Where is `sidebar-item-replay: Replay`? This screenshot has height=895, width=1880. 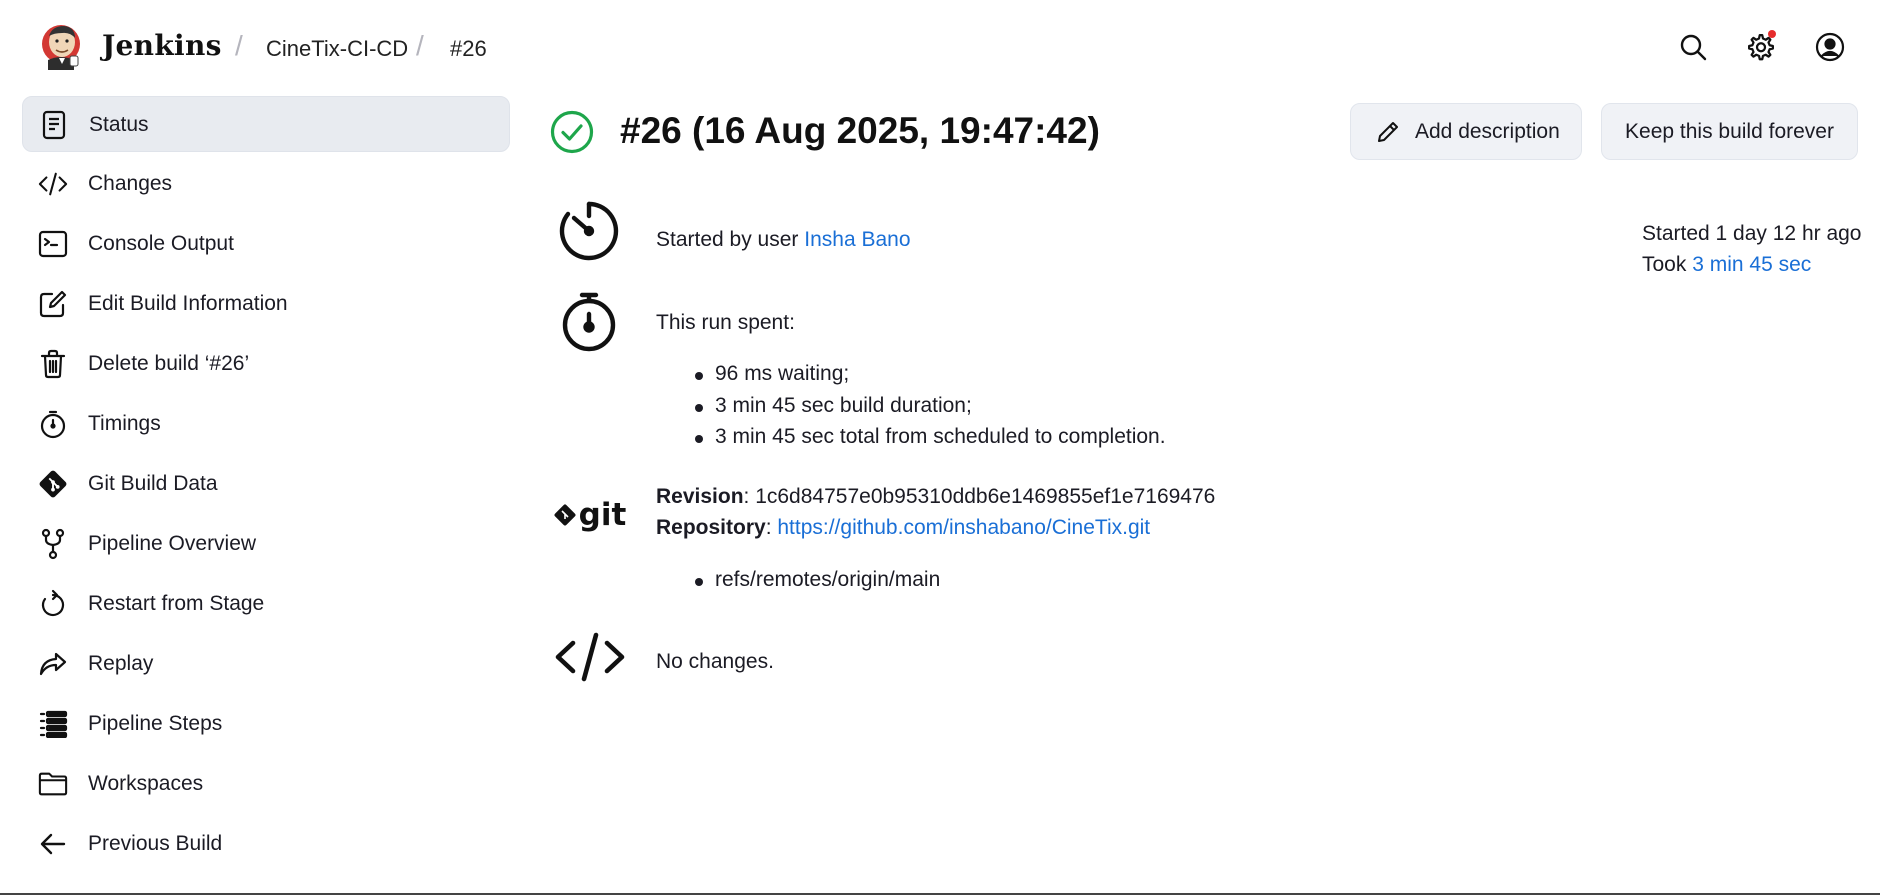 sidebar-item-replay: Replay is located at coordinates (266, 664).